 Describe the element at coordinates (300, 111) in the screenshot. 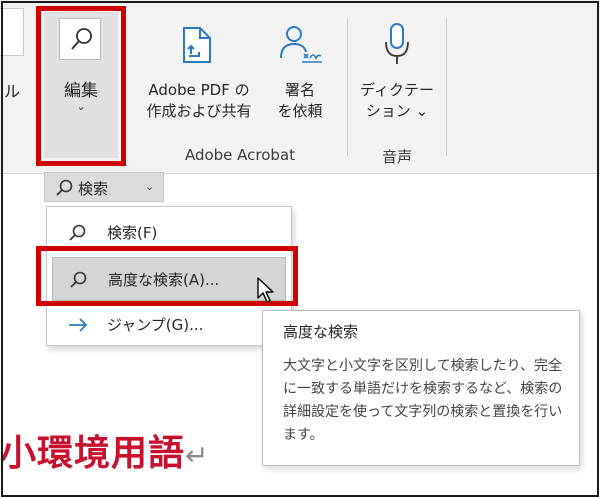

I see `signature-label-line2: を依頼` at that location.